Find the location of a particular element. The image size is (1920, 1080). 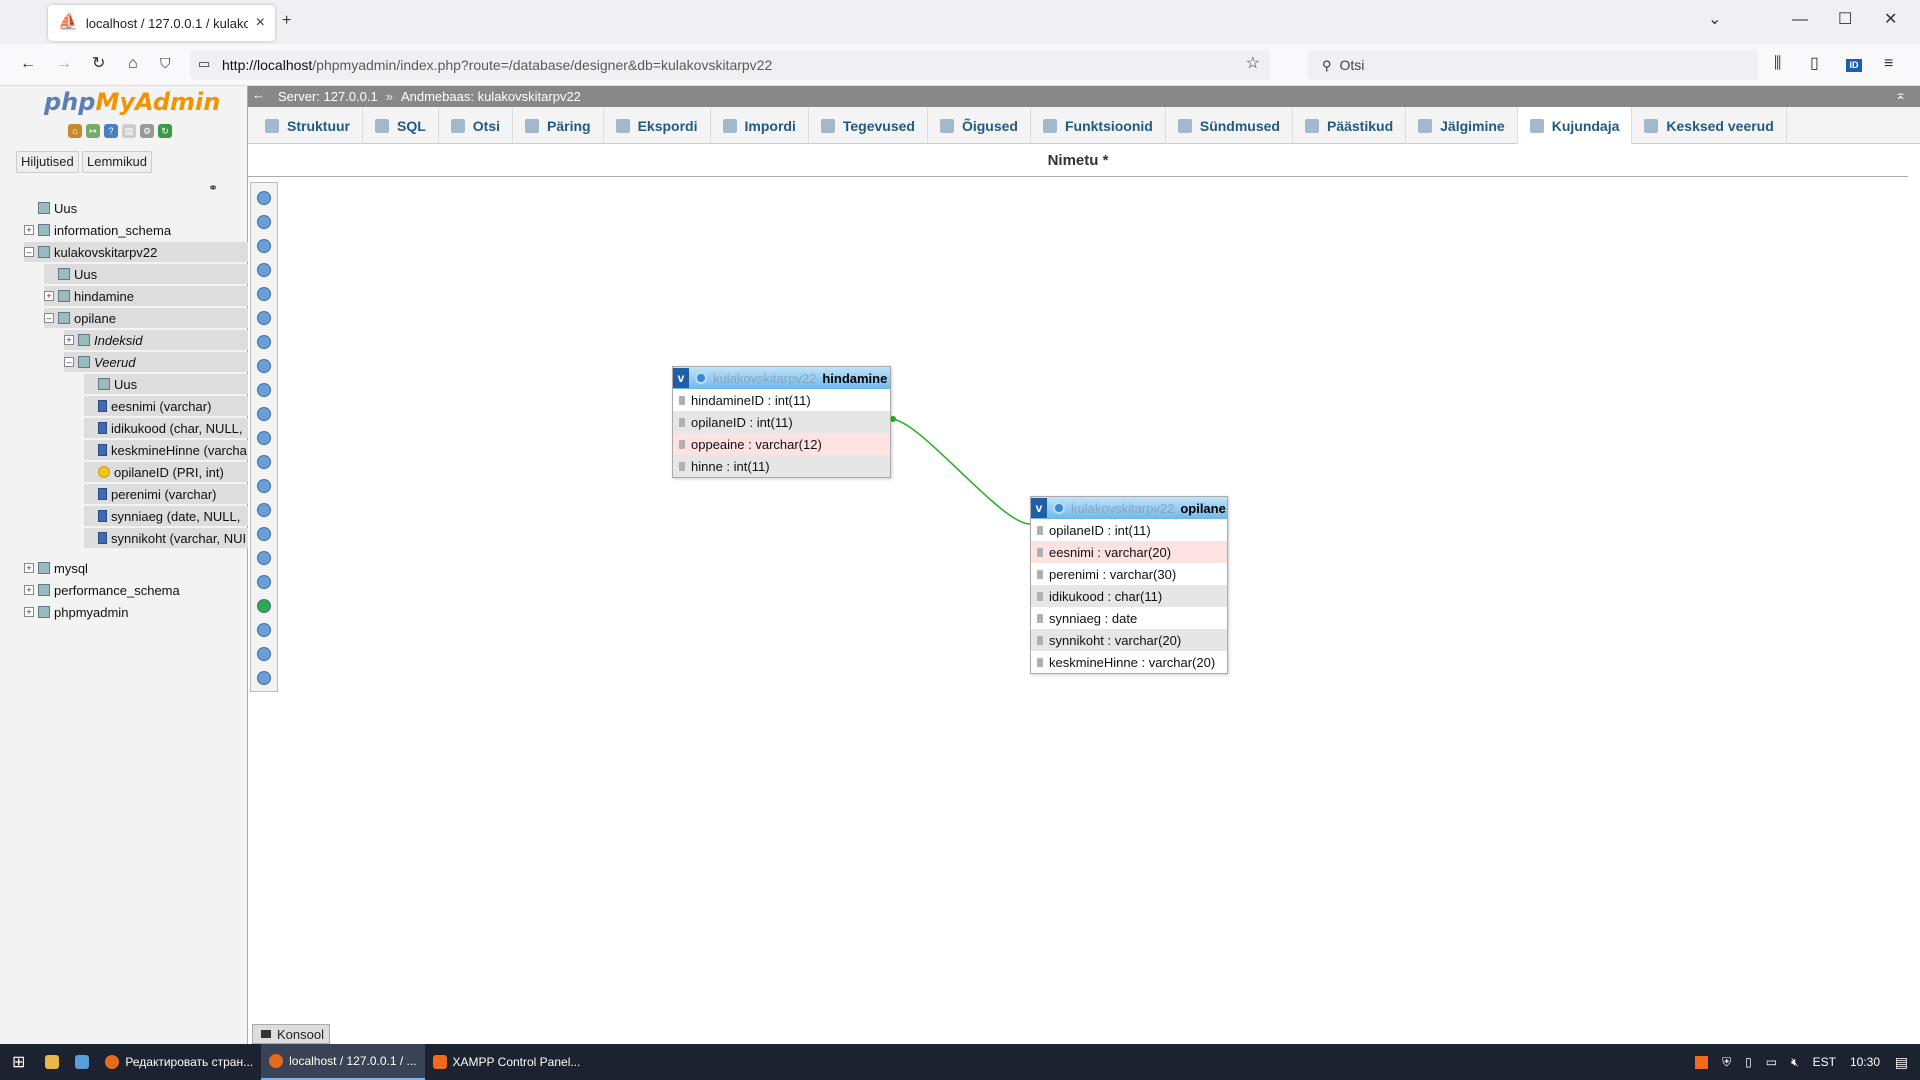

back-icon: ← is located at coordinates (28, 64).